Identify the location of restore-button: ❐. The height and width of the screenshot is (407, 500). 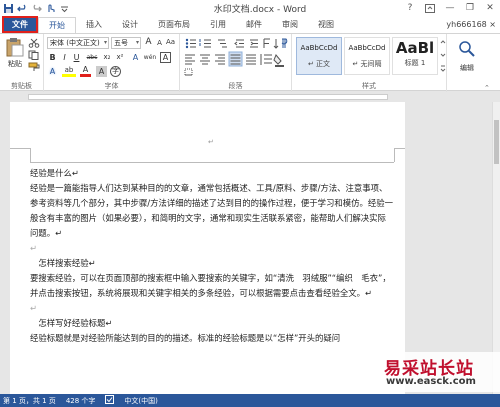
(470, 8).